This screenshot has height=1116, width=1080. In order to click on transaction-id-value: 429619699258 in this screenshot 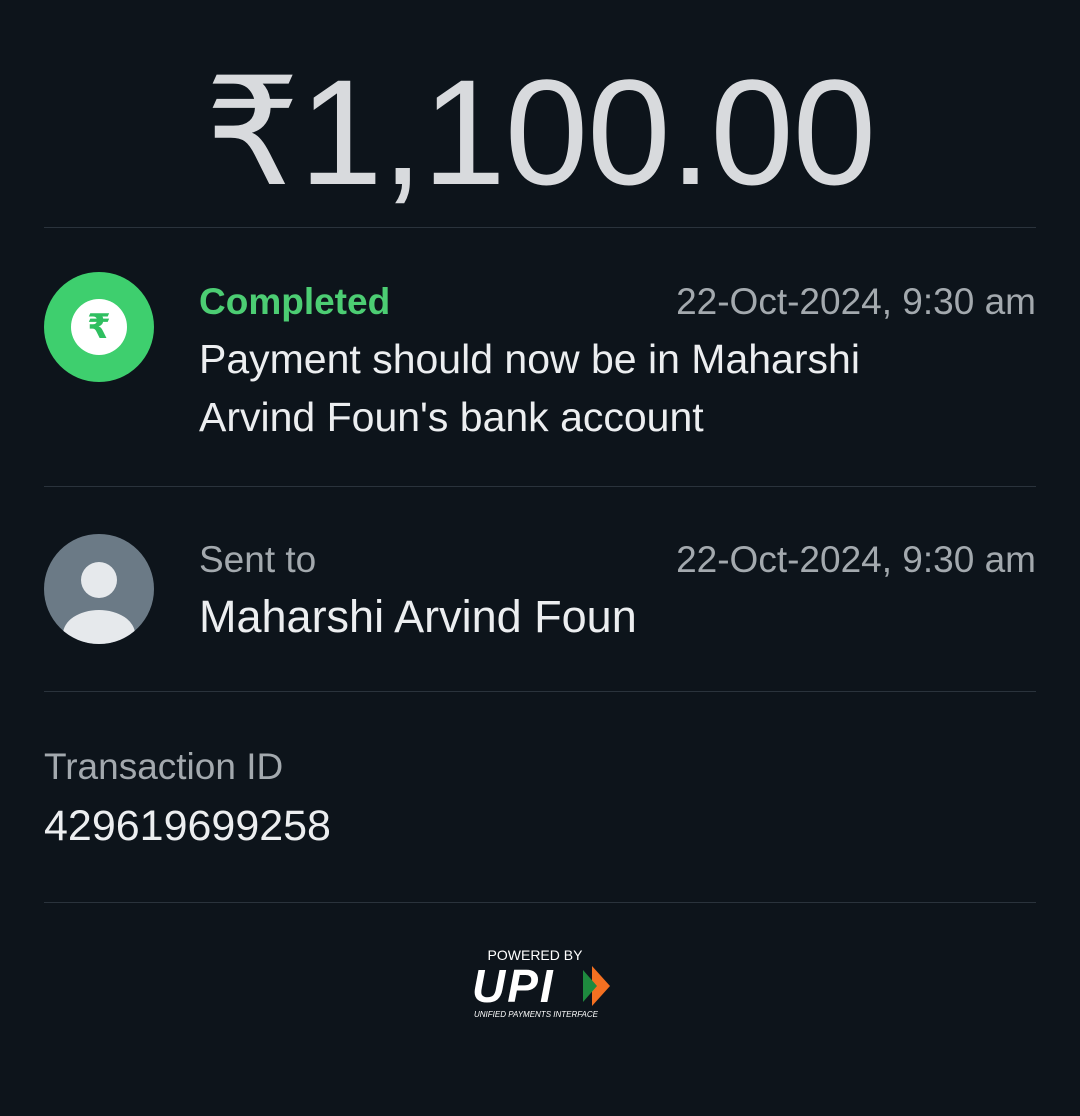, I will do `click(187, 826)`.